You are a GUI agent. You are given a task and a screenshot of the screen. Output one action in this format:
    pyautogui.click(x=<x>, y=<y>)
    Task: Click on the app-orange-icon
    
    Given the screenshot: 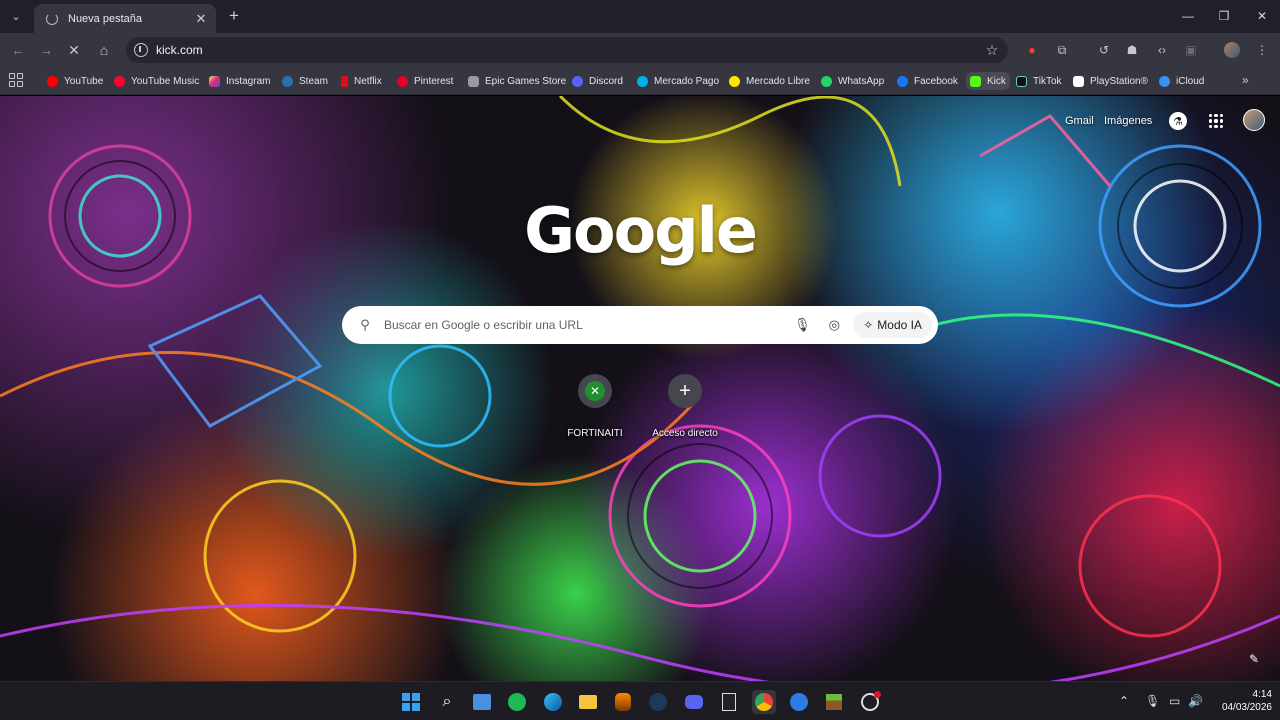 What is the action you would take?
    pyautogui.click(x=623, y=702)
    